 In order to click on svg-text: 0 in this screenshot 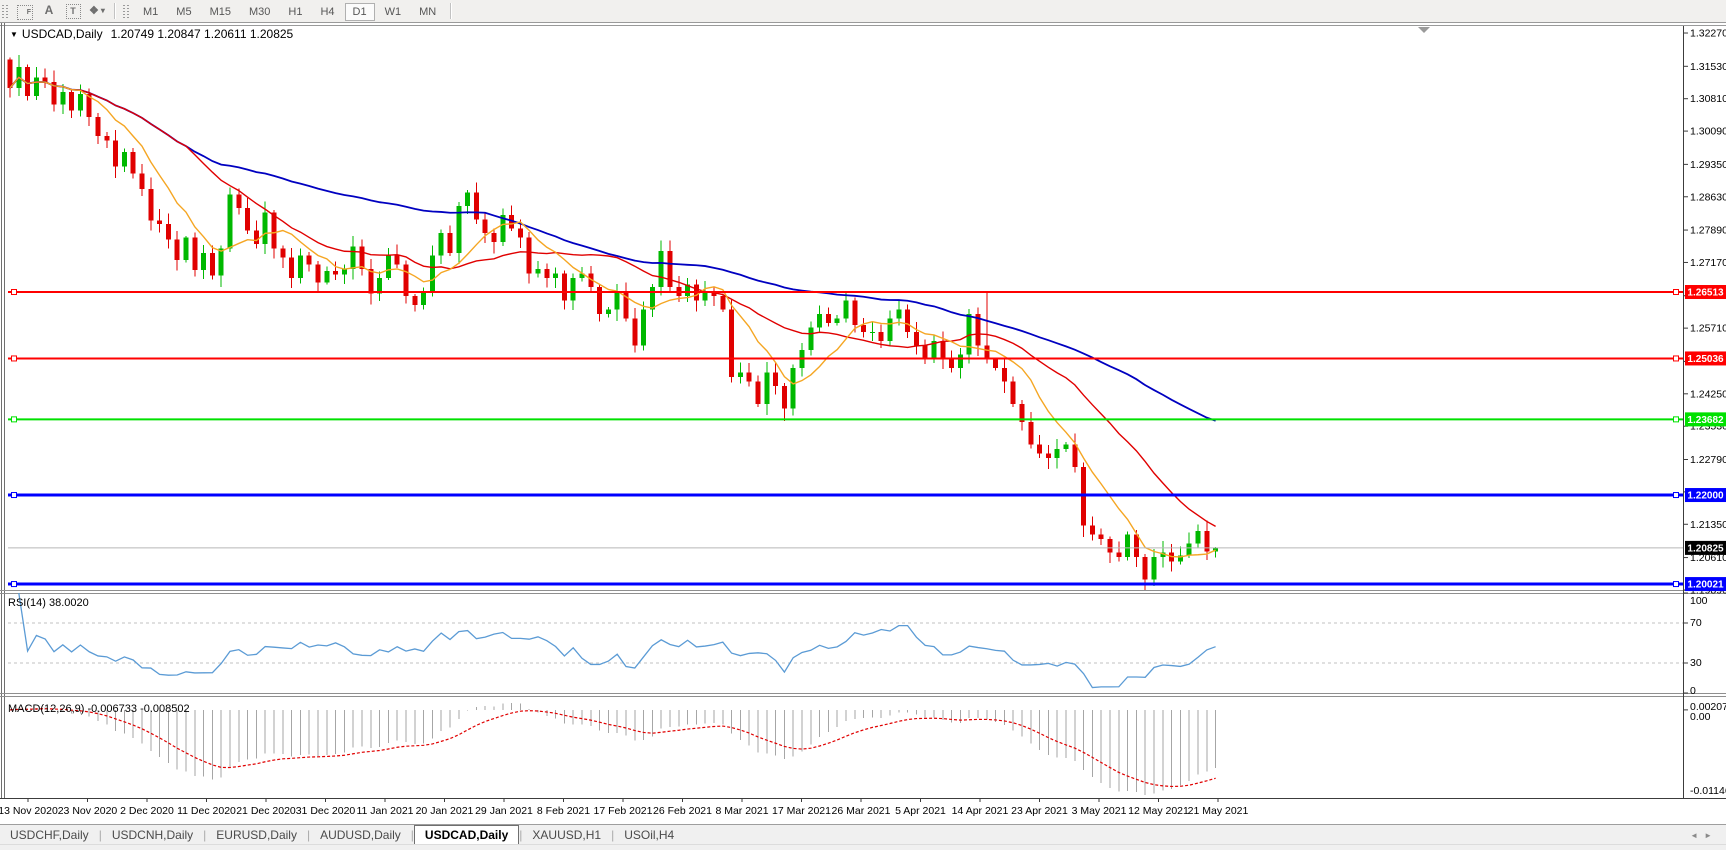, I will do `click(1693, 691)`.